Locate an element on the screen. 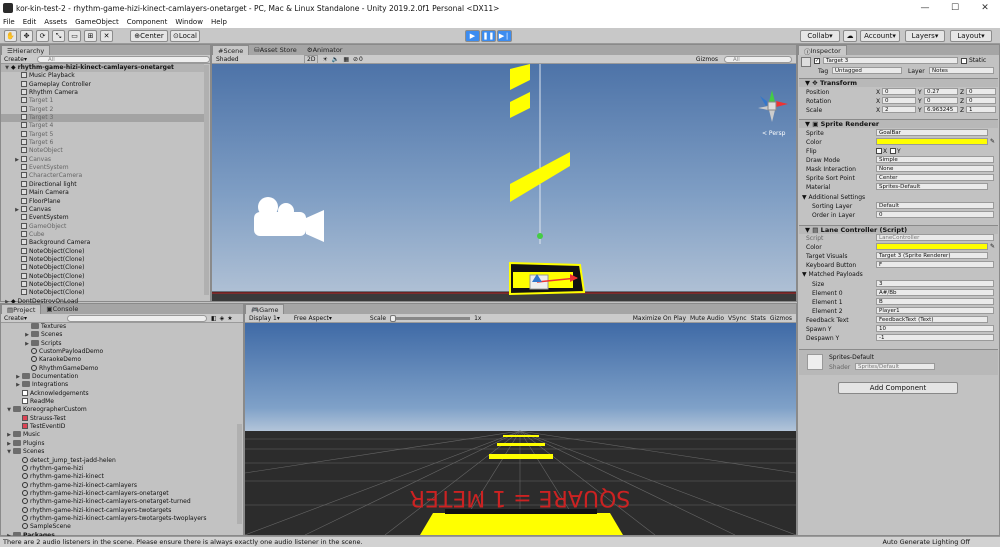  hierarchy-item: ▶ Canvas is located at coordinates (102, 159).